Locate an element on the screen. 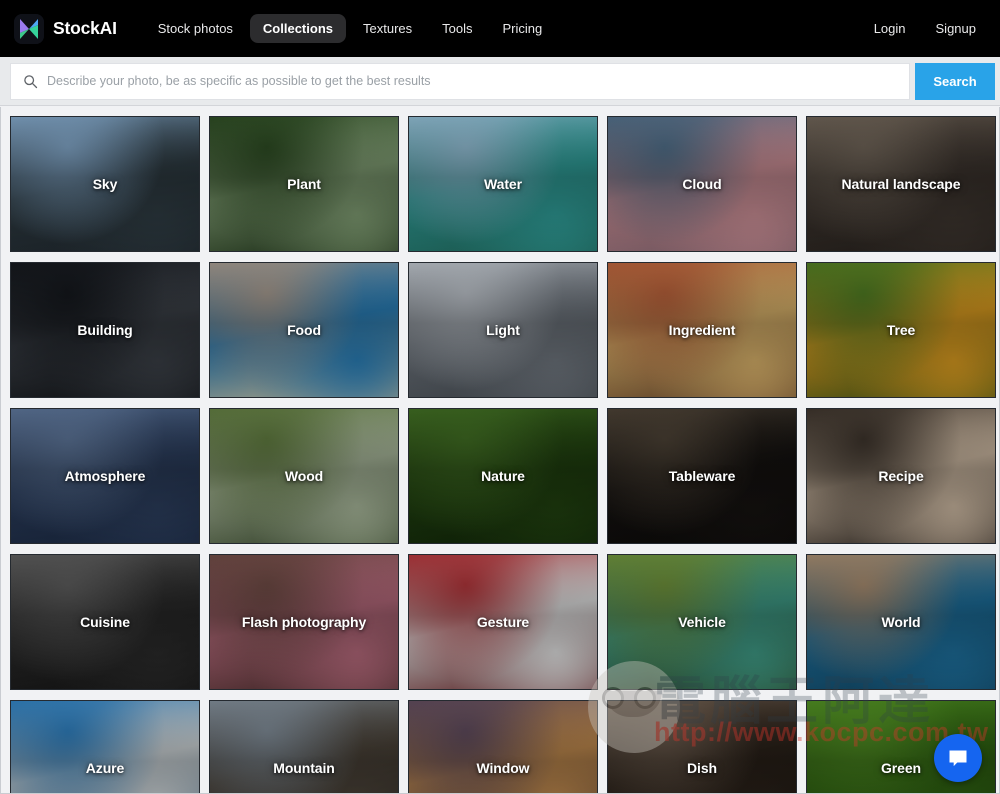 This screenshot has width=1000, height=794. collection-label: Plant is located at coordinates (304, 184).